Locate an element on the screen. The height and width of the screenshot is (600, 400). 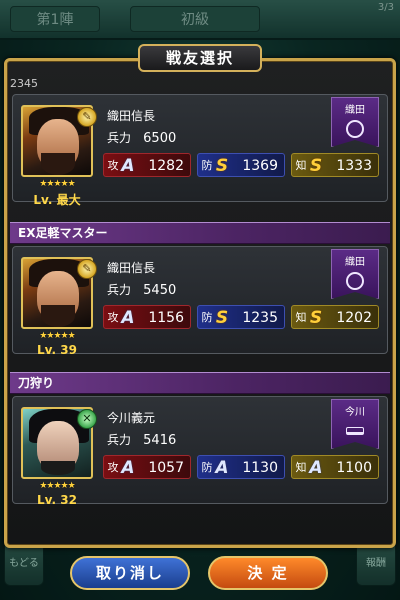
stats-row: 攻 A 1057 防 A 1130 知 A 1100 is located at coordinates (243, 467).